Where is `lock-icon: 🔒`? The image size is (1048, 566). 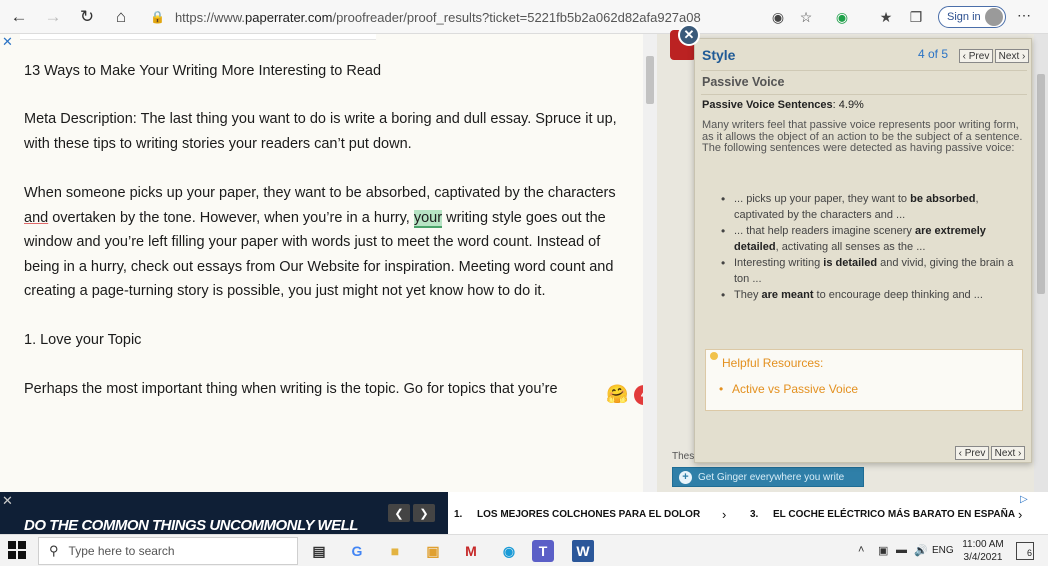 lock-icon: 🔒 is located at coordinates (157, 17).